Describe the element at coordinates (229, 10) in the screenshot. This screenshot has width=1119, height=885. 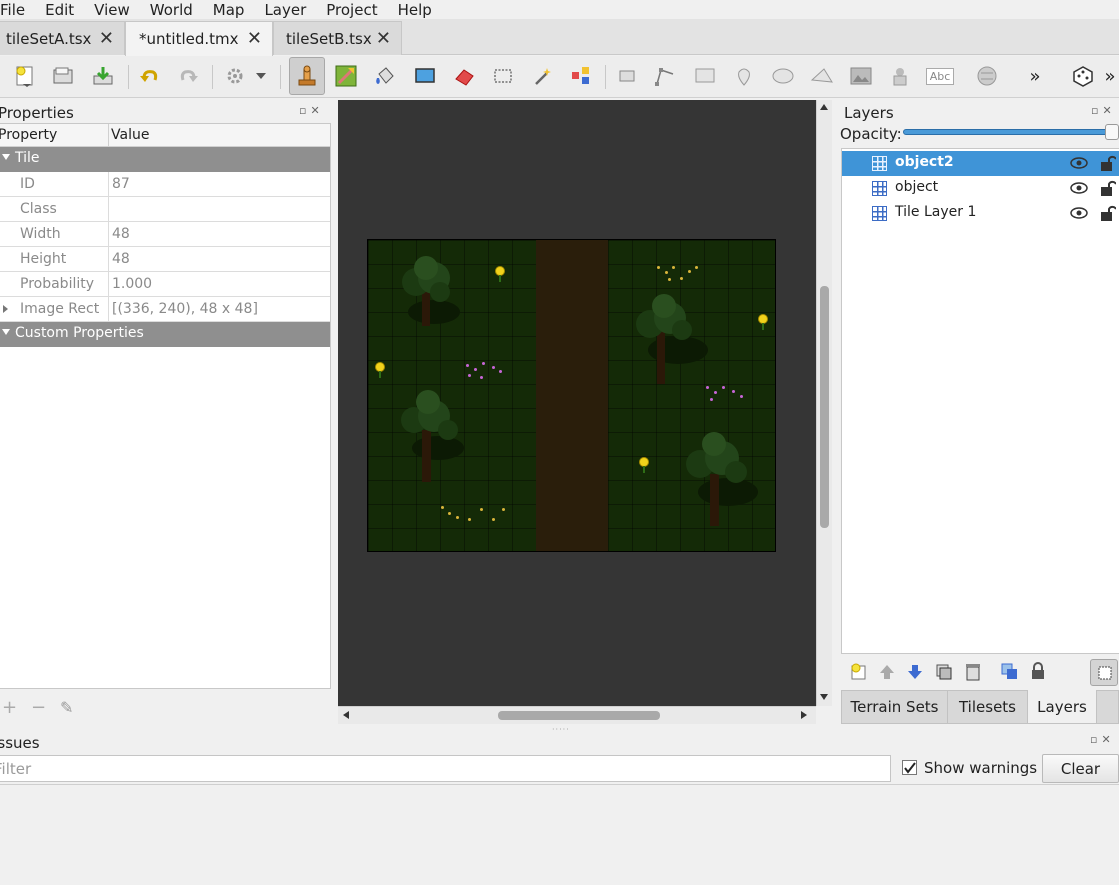
I see `menu-map: Map` at that location.